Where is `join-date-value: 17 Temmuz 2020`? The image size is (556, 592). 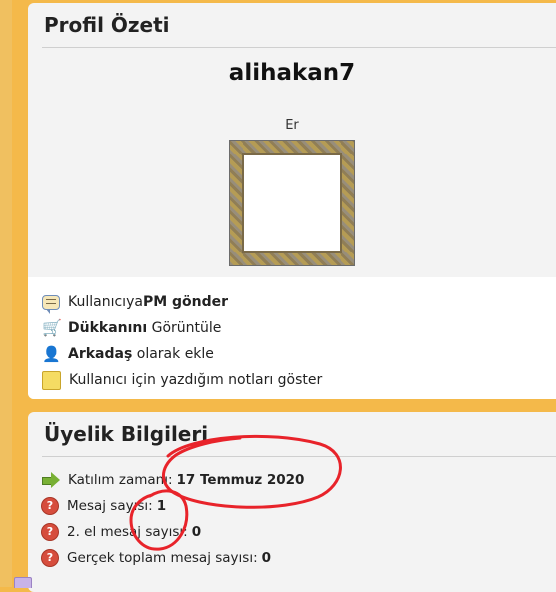 join-date-value: 17 Temmuz 2020 is located at coordinates (240, 480).